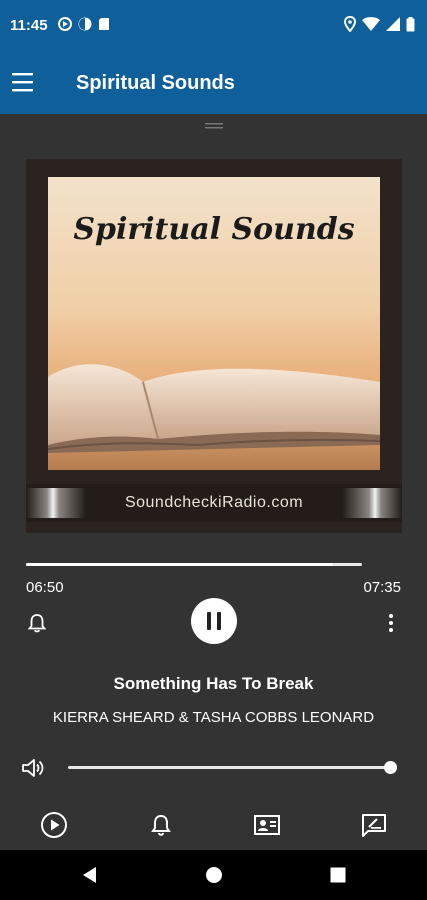  Describe the element at coordinates (90, 875) in the screenshot. I see `back-icon` at that location.